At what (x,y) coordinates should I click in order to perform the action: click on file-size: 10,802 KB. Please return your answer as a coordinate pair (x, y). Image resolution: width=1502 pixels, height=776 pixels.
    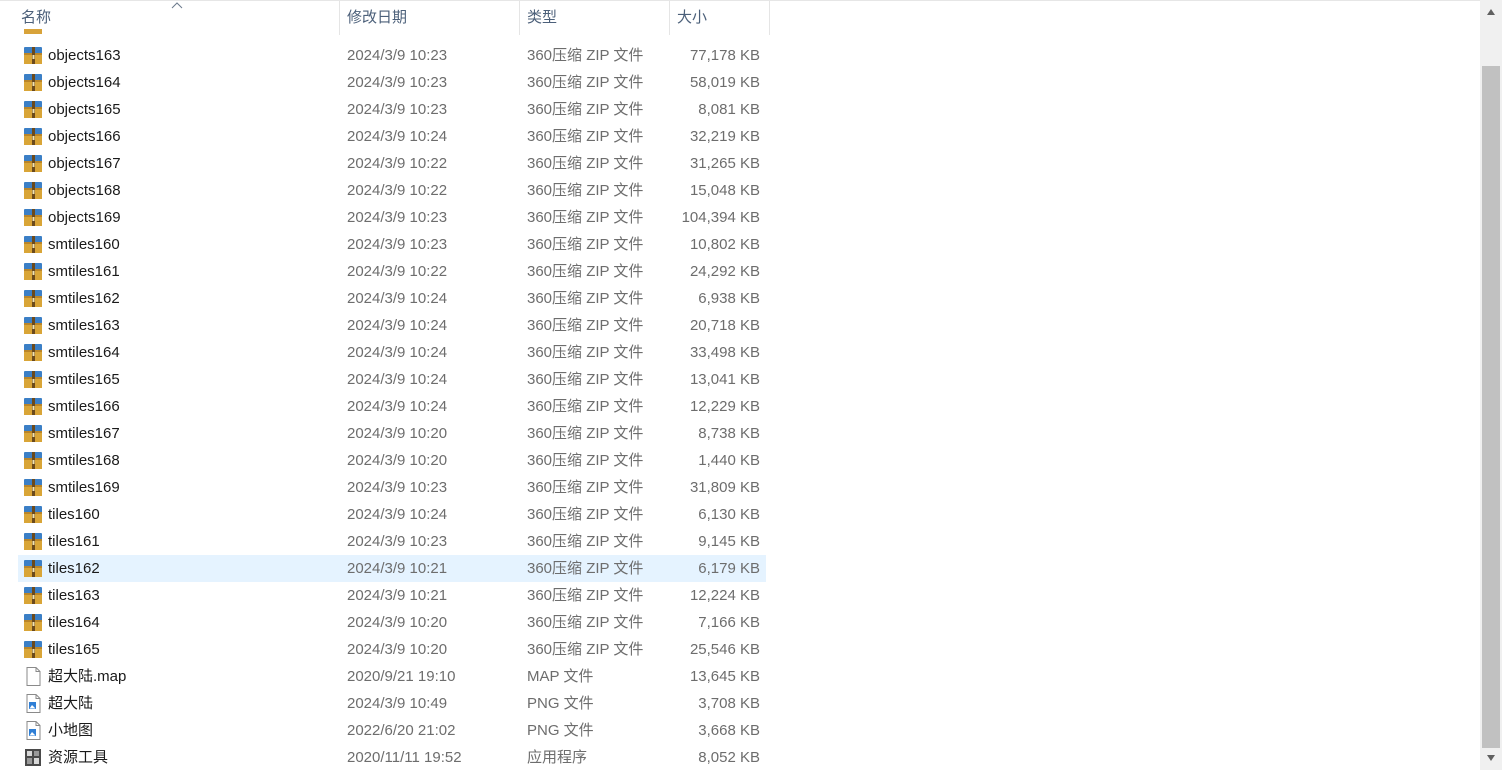
    Looking at the image, I should click on (724, 244).